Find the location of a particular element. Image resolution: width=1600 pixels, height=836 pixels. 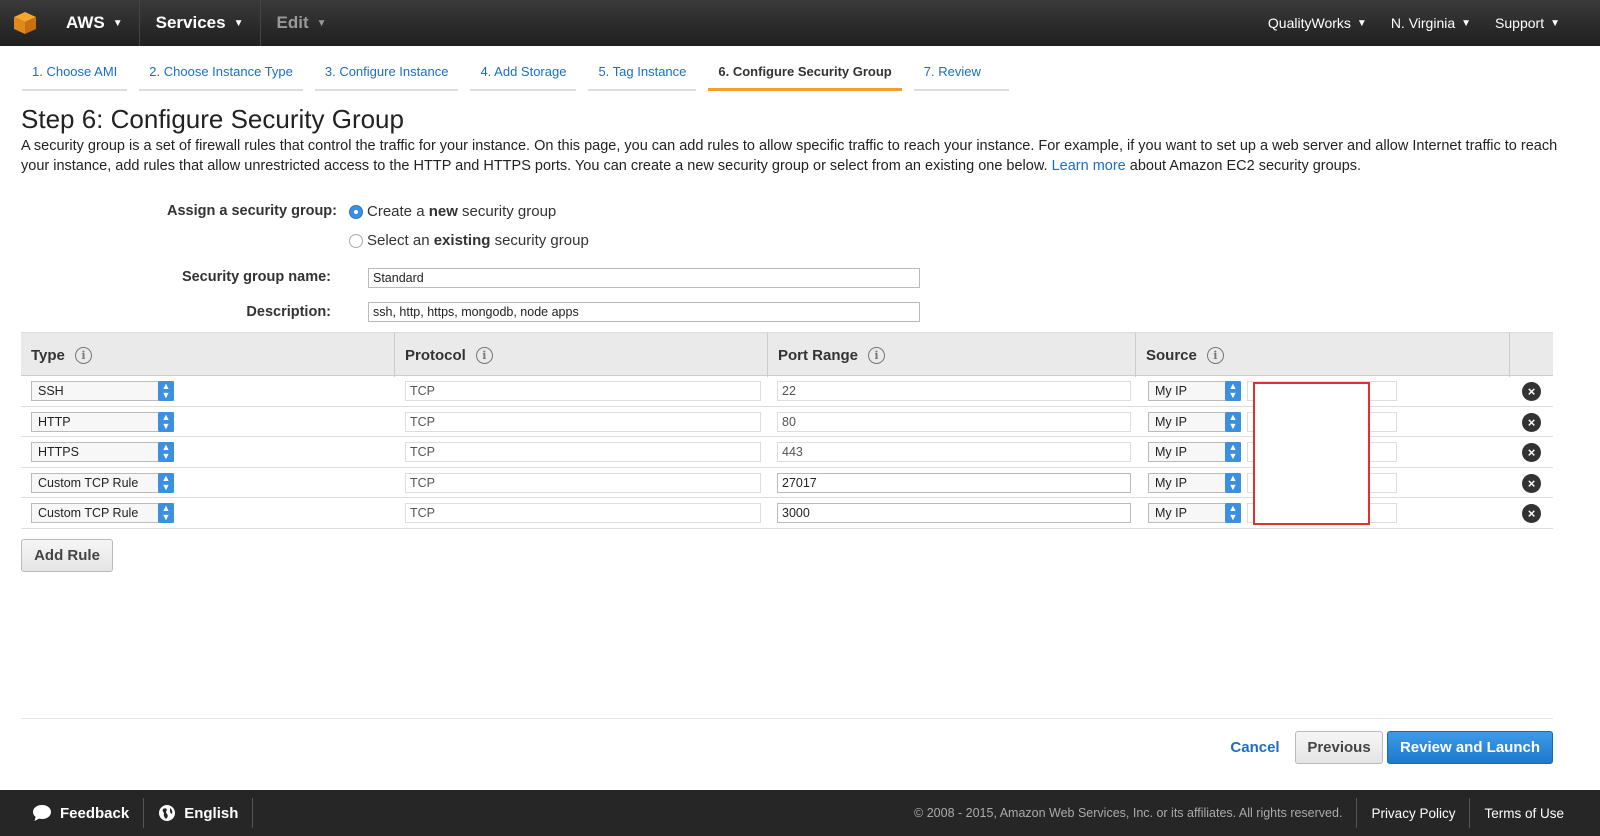

services-menu: Services ▼ is located at coordinates (200, 23).